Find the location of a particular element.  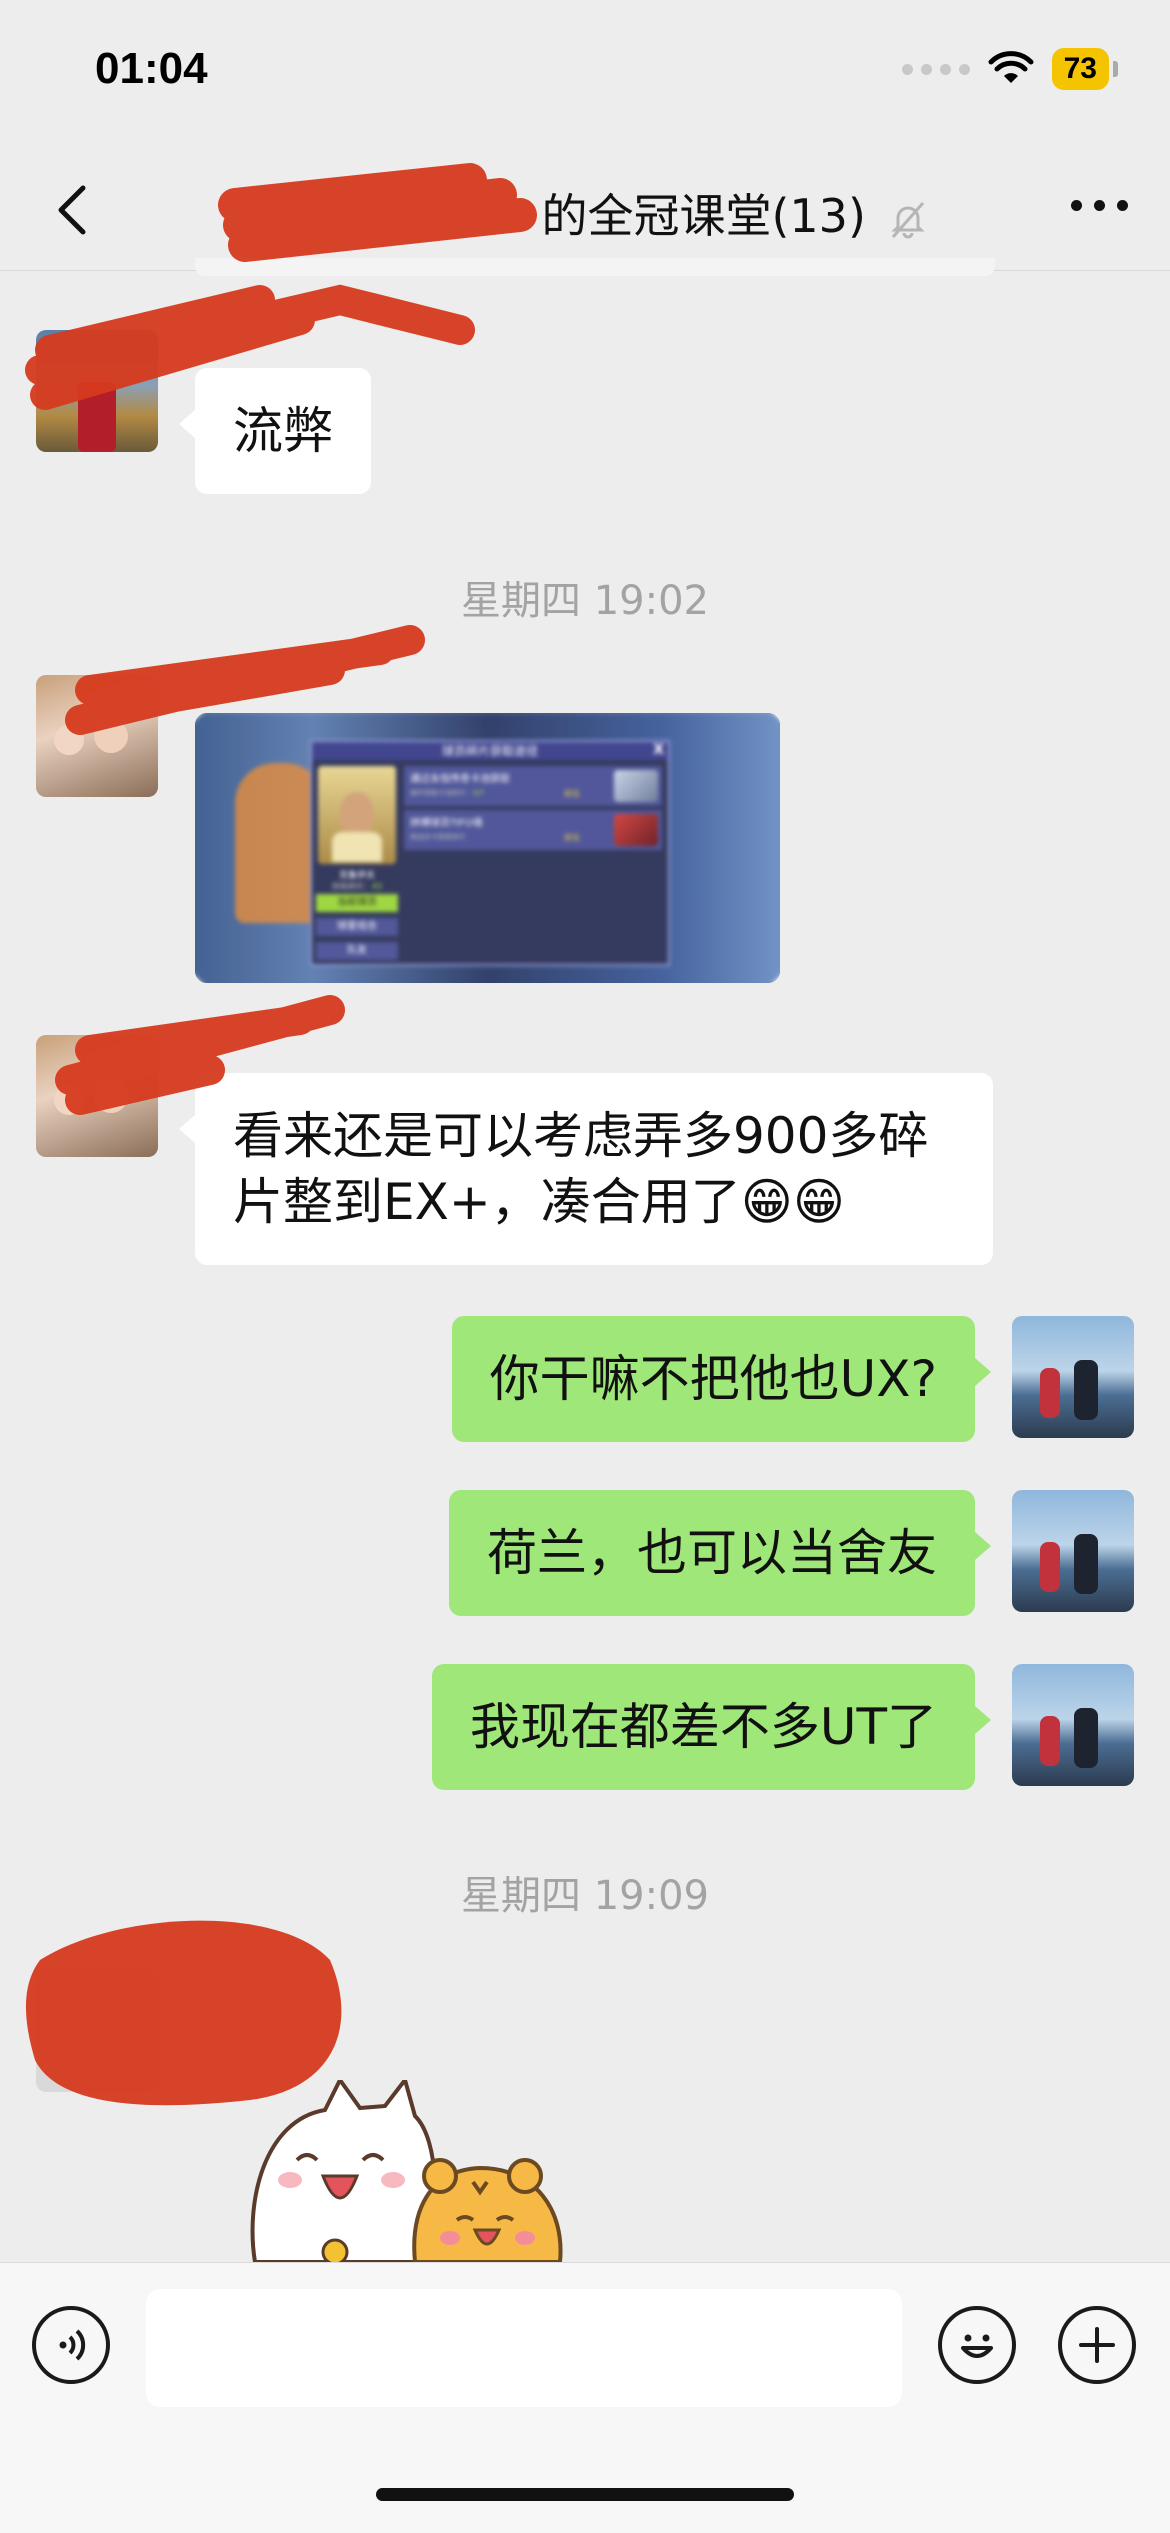

message-text: 你干嘛不把他也UX? is located at coordinates (713, 1379).